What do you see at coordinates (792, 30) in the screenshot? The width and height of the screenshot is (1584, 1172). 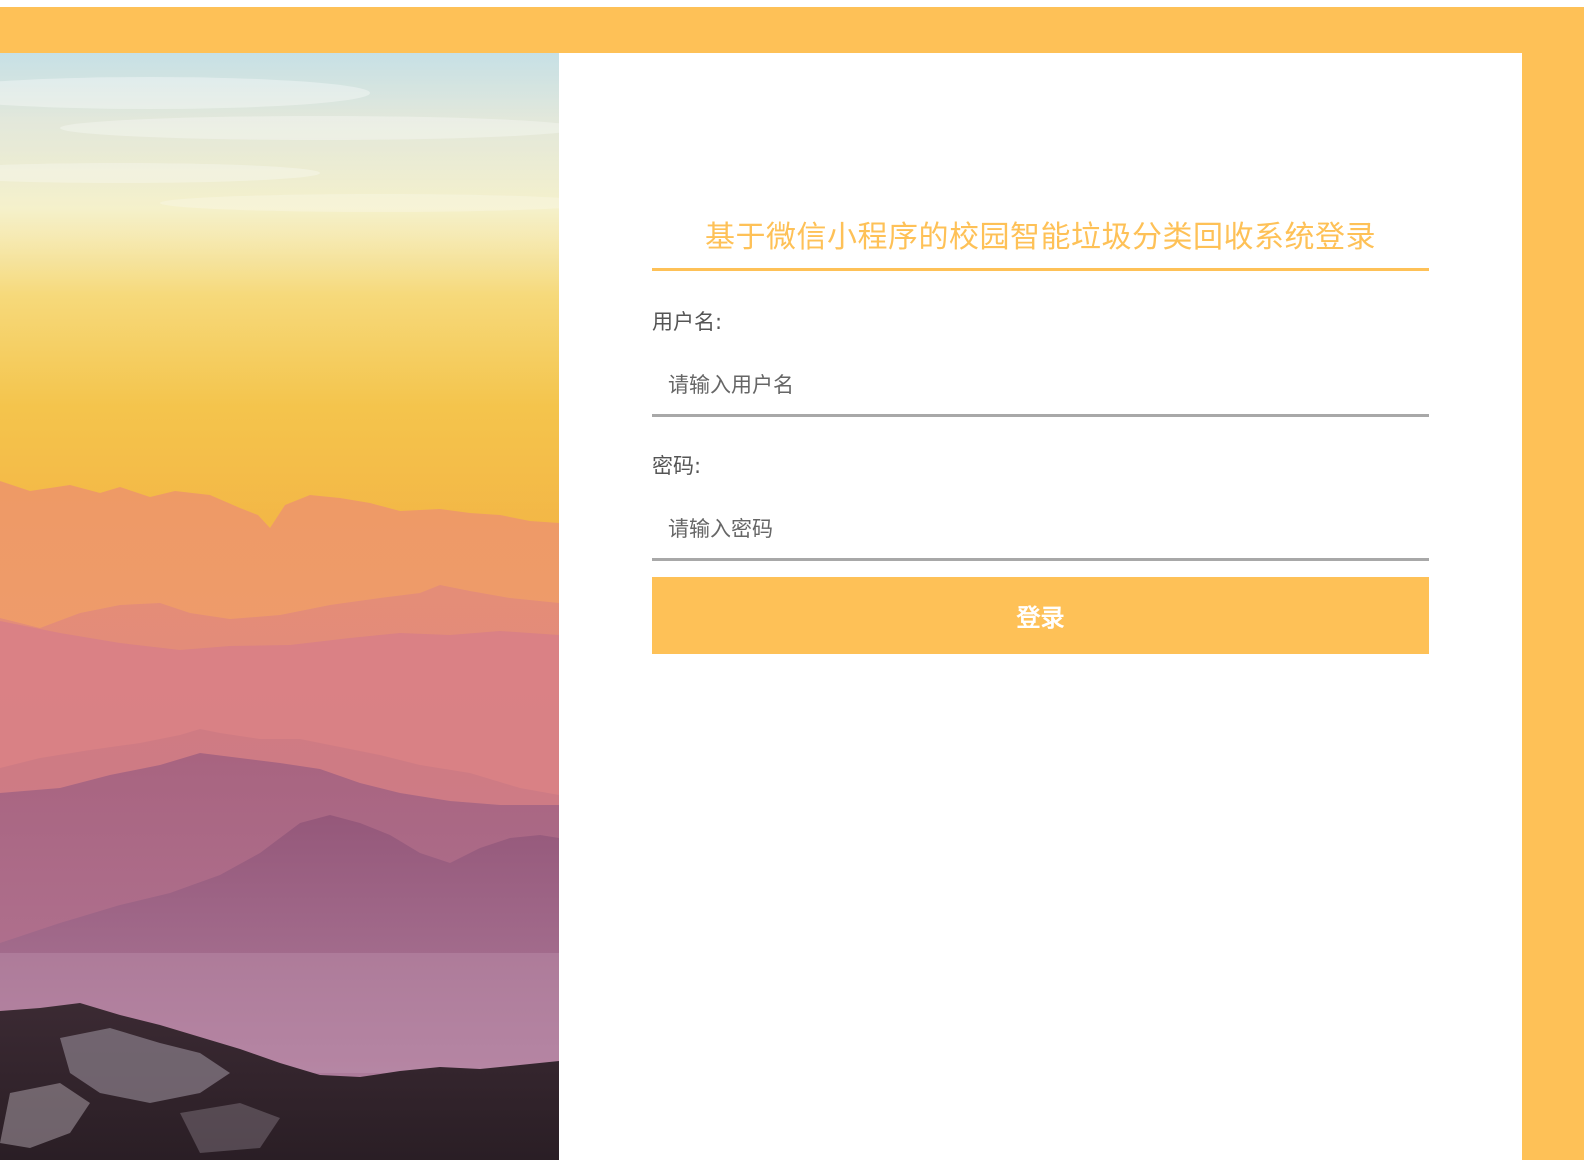 I see `top-accent-band` at bounding box center [792, 30].